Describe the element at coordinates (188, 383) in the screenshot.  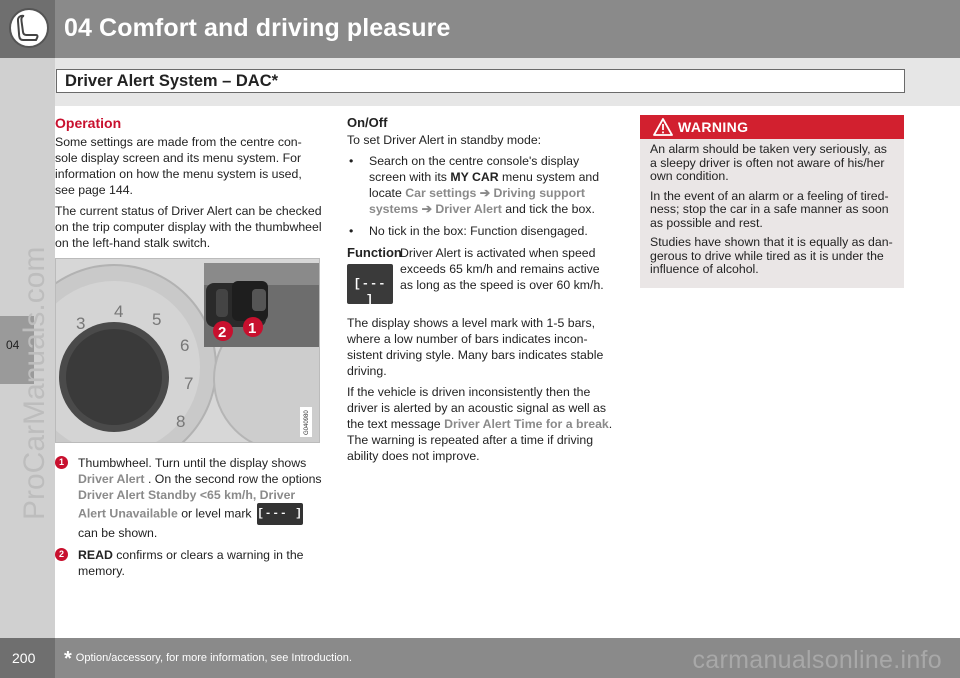
I see `gauge-number: 7` at that location.